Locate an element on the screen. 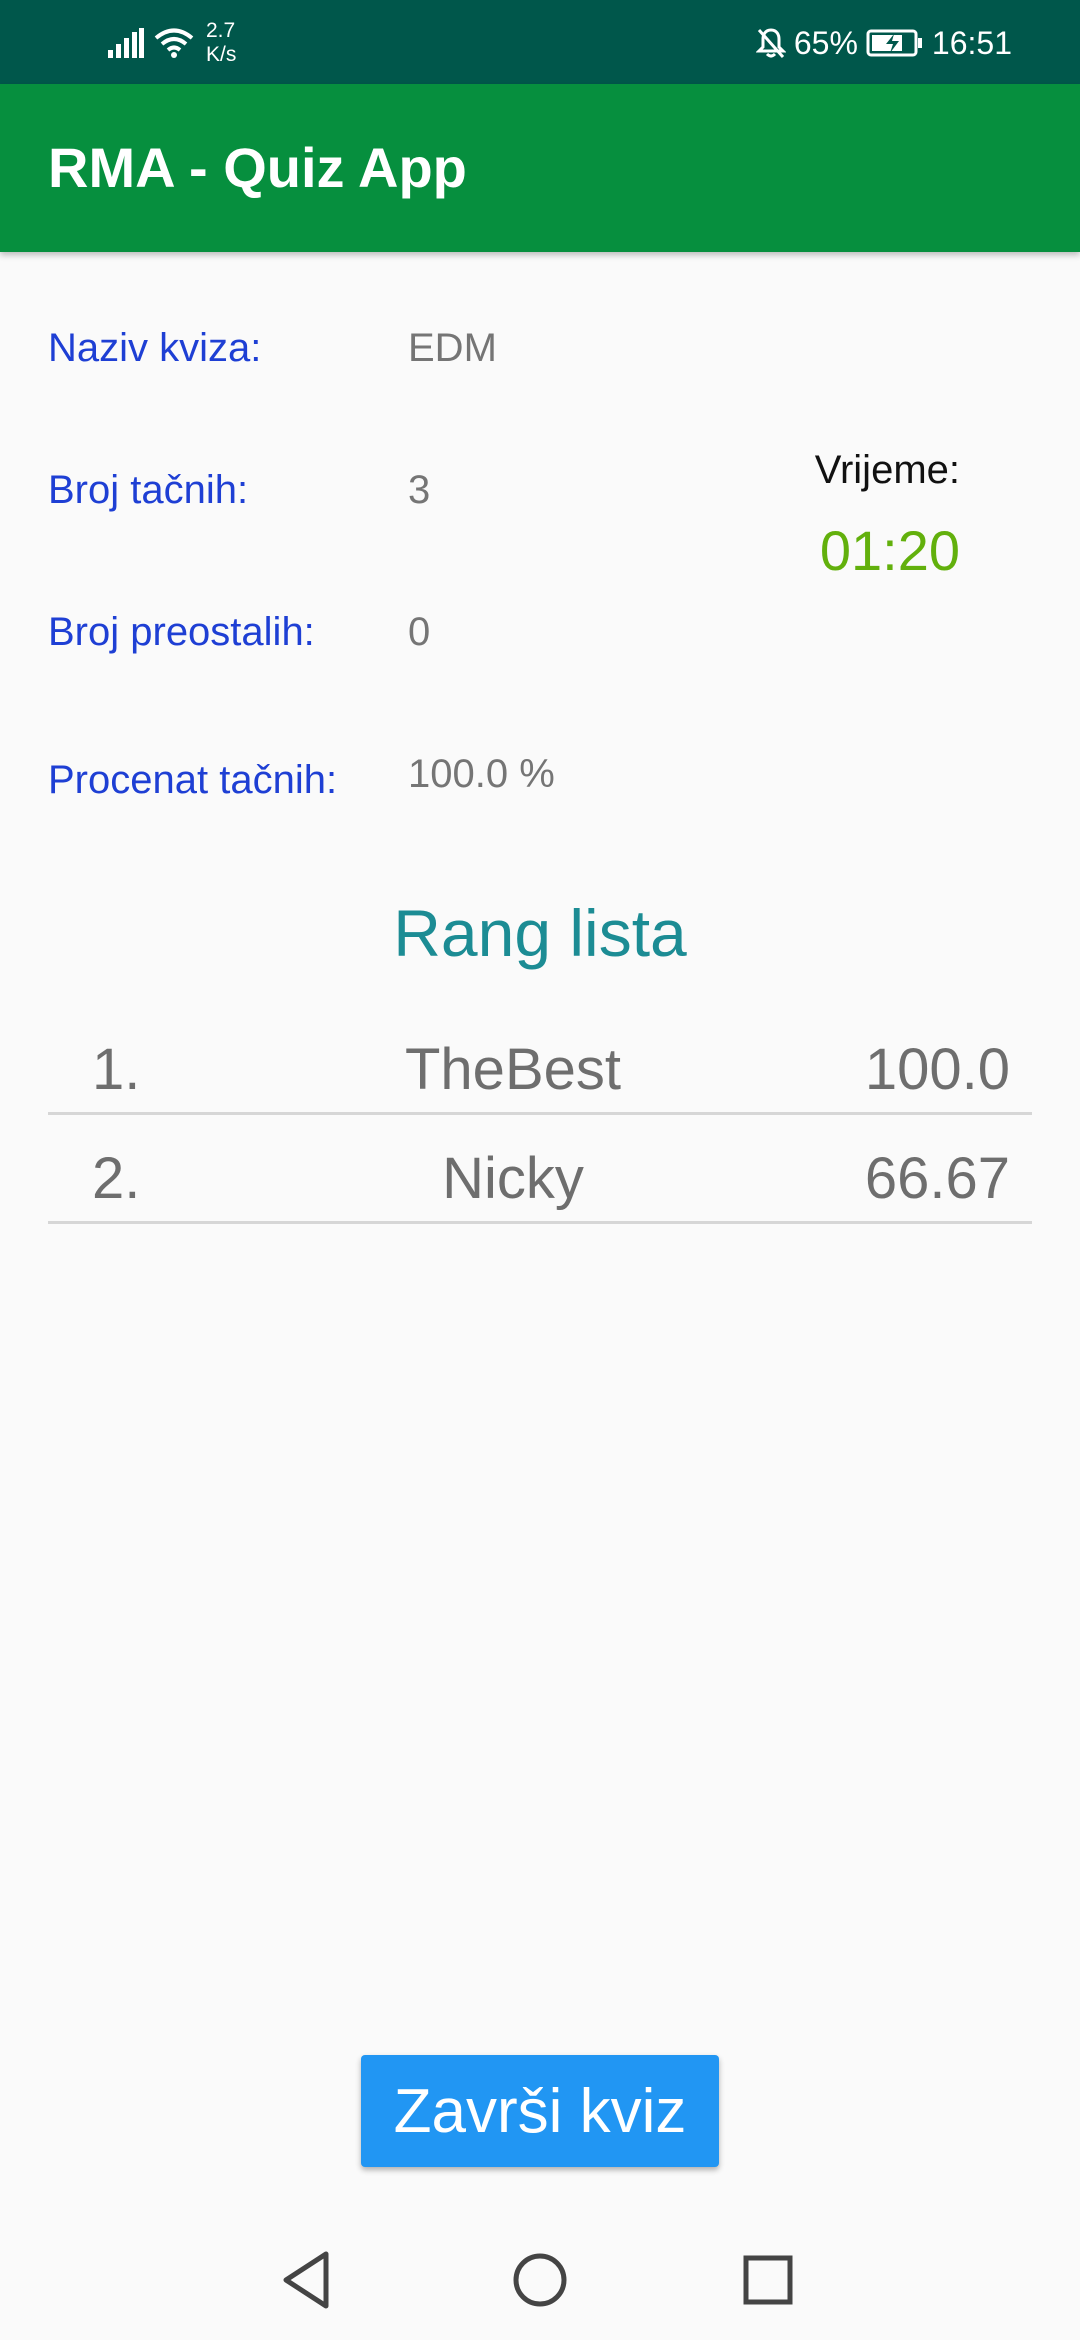  network-speed: 2.7 K/s is located at coordinates (221, 43).